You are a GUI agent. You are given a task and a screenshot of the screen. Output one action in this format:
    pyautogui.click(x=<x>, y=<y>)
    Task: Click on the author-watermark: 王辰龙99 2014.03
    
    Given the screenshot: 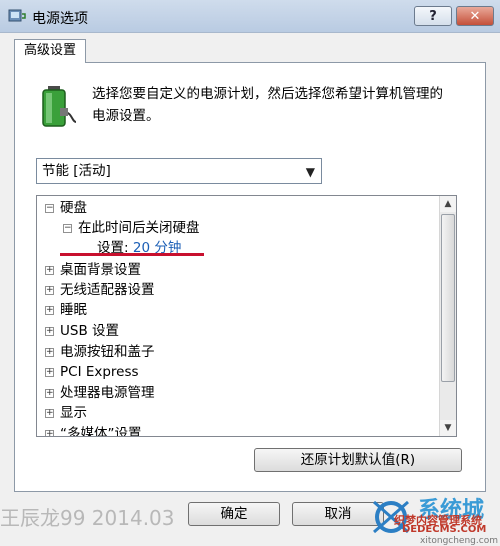 What is the action you would take?
    pyautogui.click(x=87, y=518)
    